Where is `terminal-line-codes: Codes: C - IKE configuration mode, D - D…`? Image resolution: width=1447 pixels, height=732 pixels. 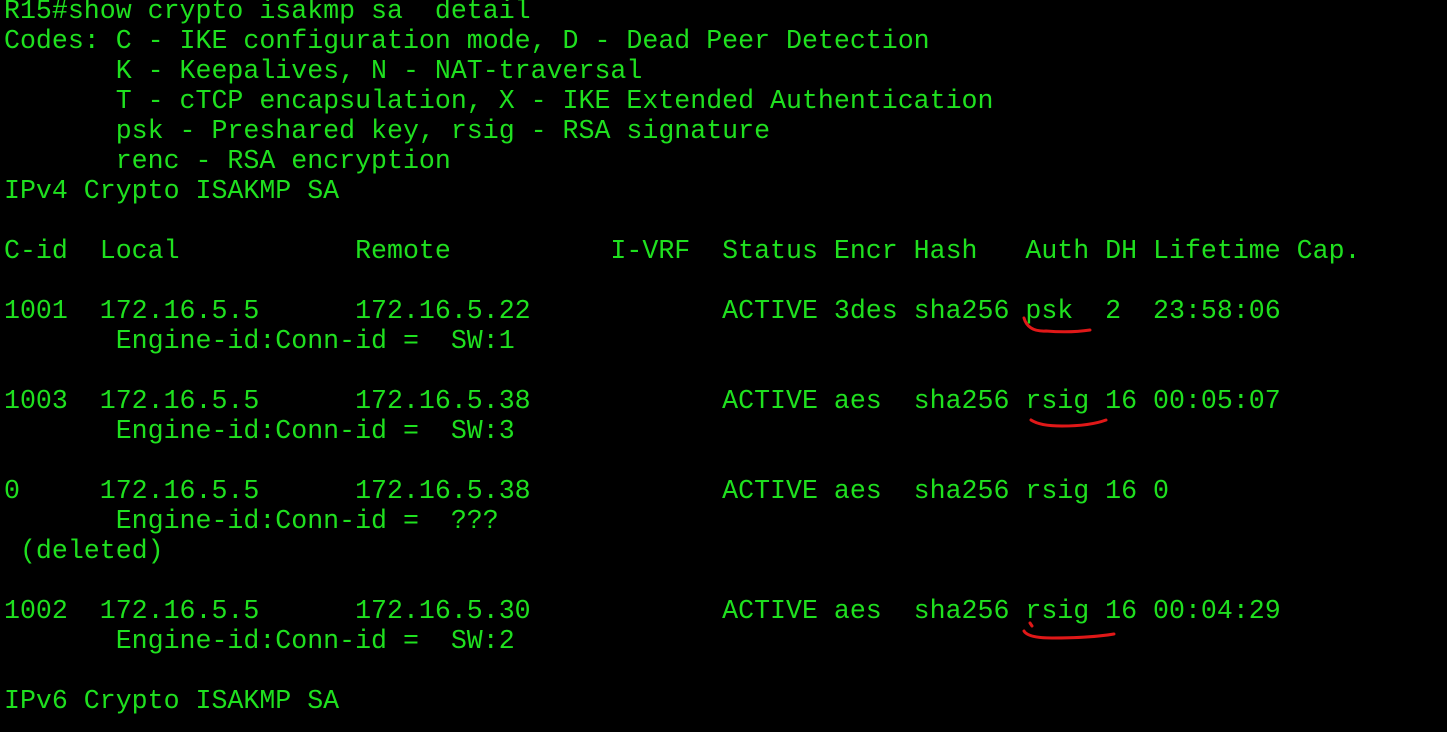
terminal-line-codes: Codes: C - IKE configuration mode, D - D… is located at coordinates (467, 41).